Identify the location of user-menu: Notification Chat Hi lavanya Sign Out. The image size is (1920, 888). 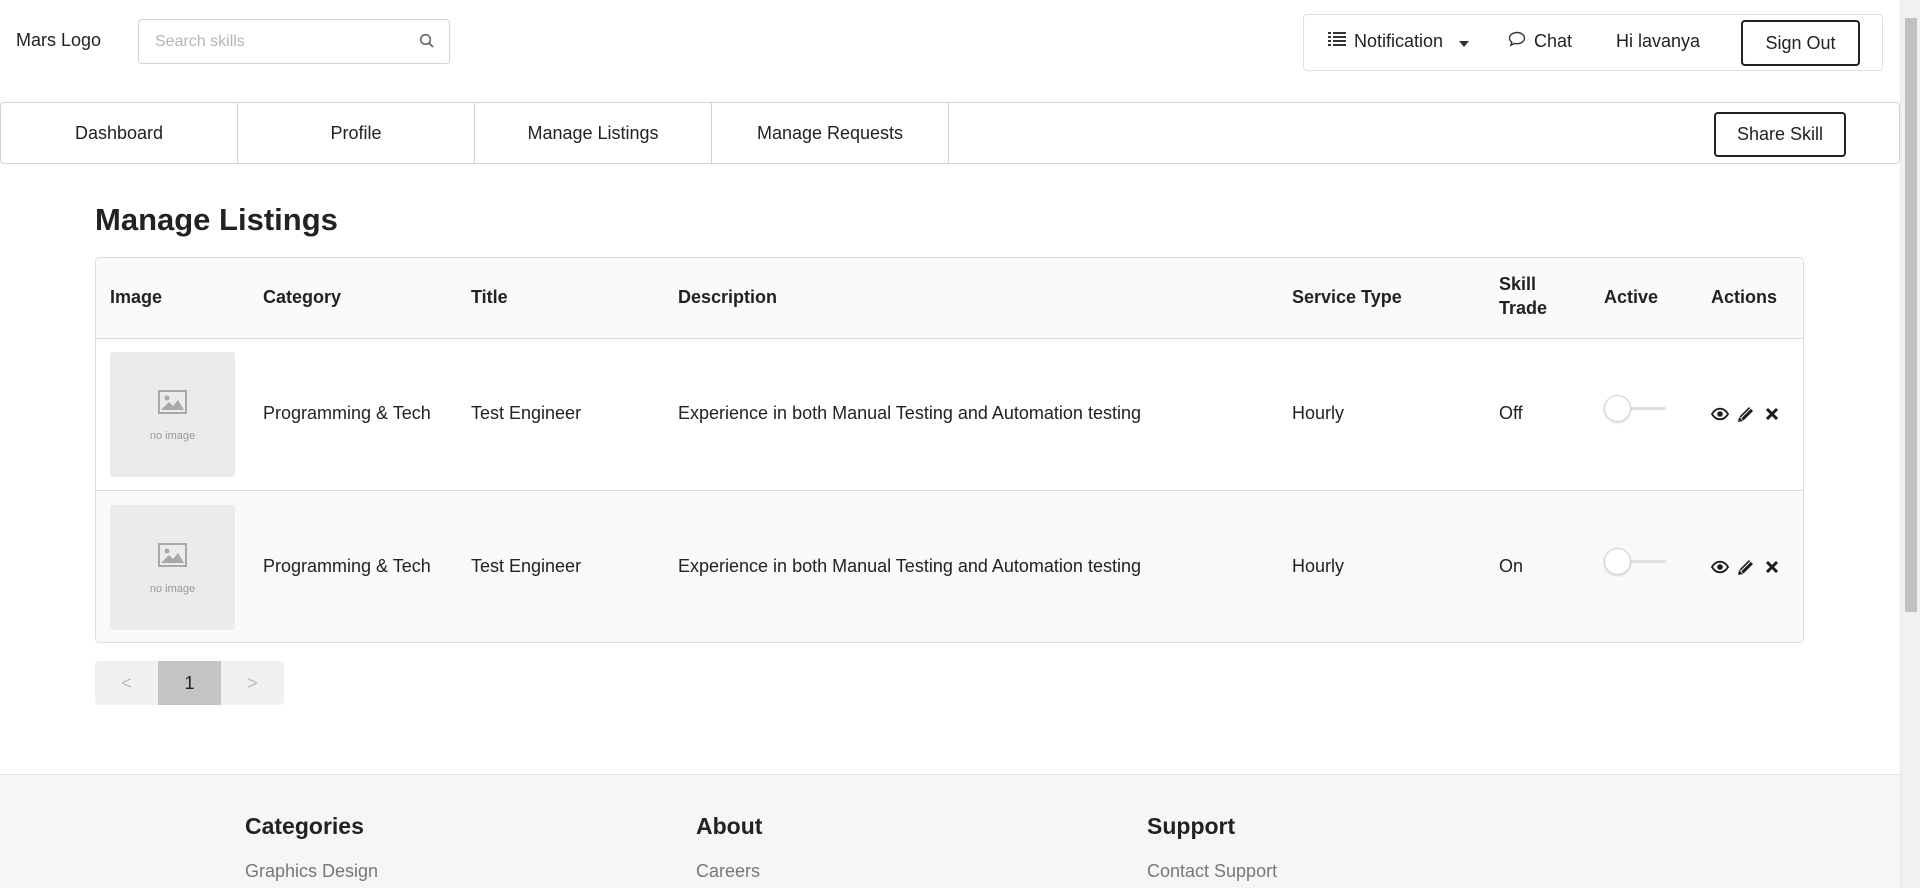
(1593, 42).